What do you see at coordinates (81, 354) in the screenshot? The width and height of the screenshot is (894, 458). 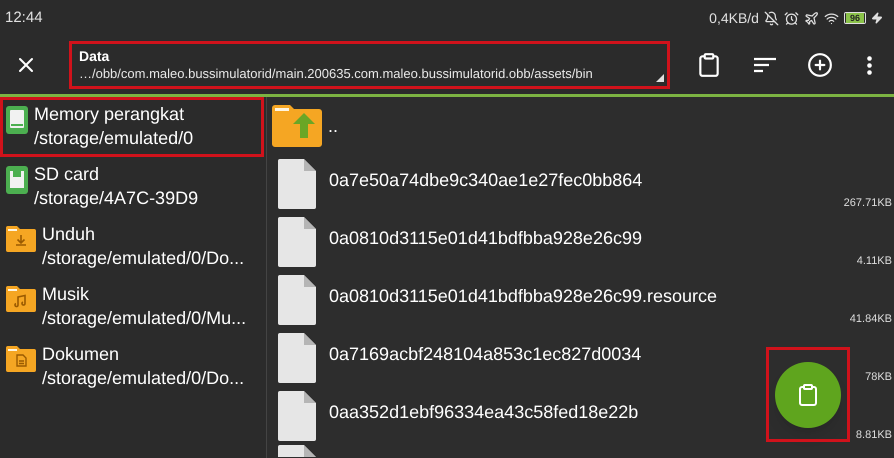 I see `storage-name: Dokumen` at bounding box center [81, 354].